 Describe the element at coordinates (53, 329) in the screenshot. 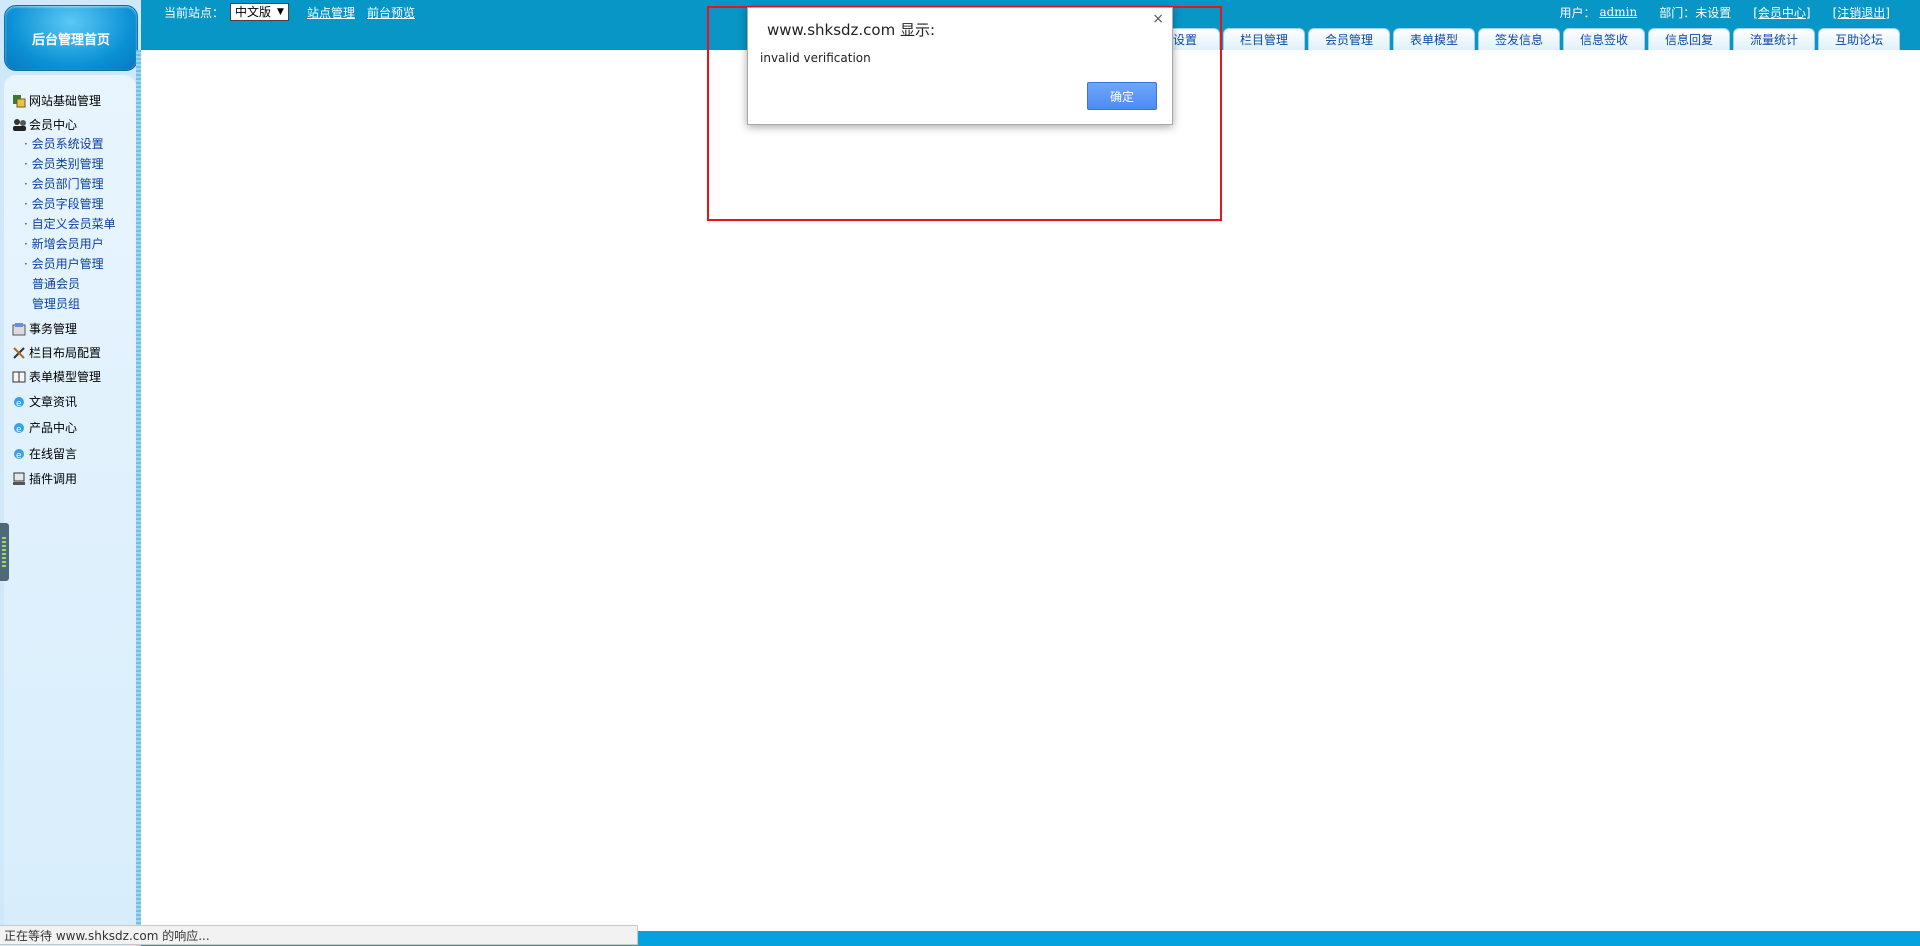

I see `sidebar-item-label: 事务管理` at that location.